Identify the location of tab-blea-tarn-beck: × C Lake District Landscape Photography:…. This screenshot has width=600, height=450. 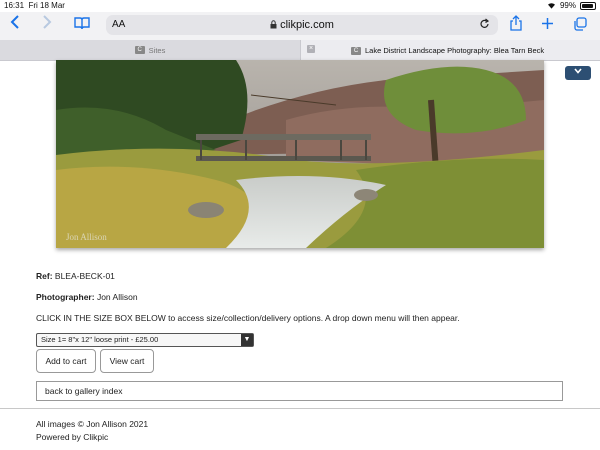
(450, 50).